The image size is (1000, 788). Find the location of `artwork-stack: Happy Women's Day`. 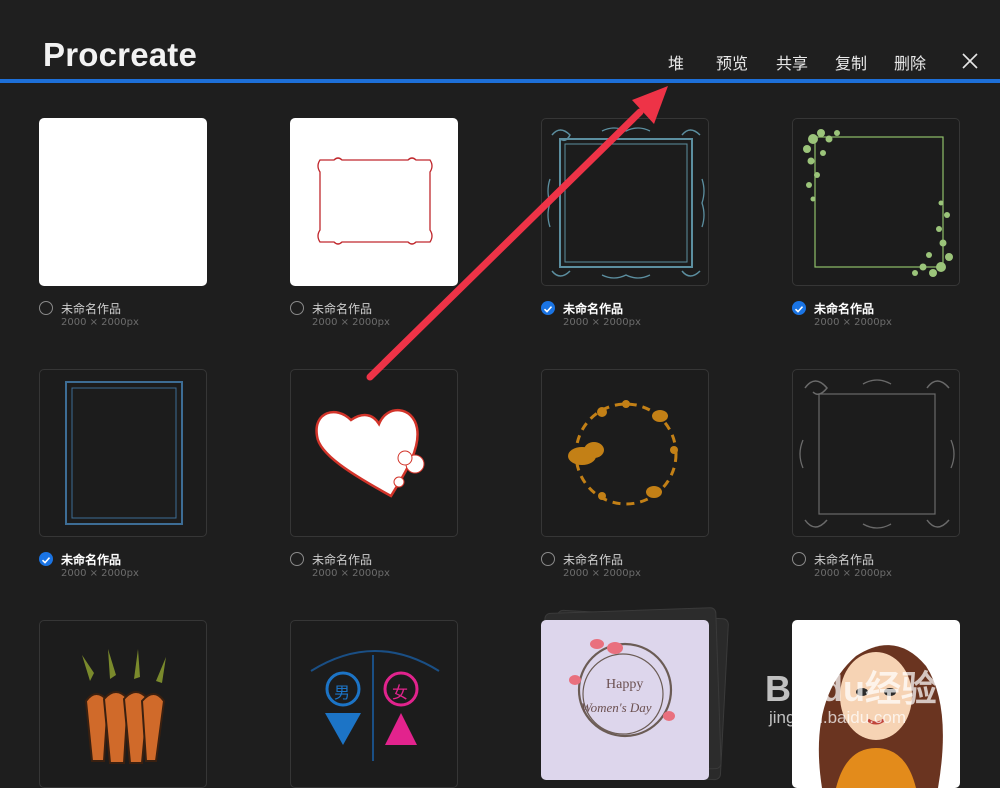

artwork-stack: Happy Women's Day is located at coordinates (635, 694).